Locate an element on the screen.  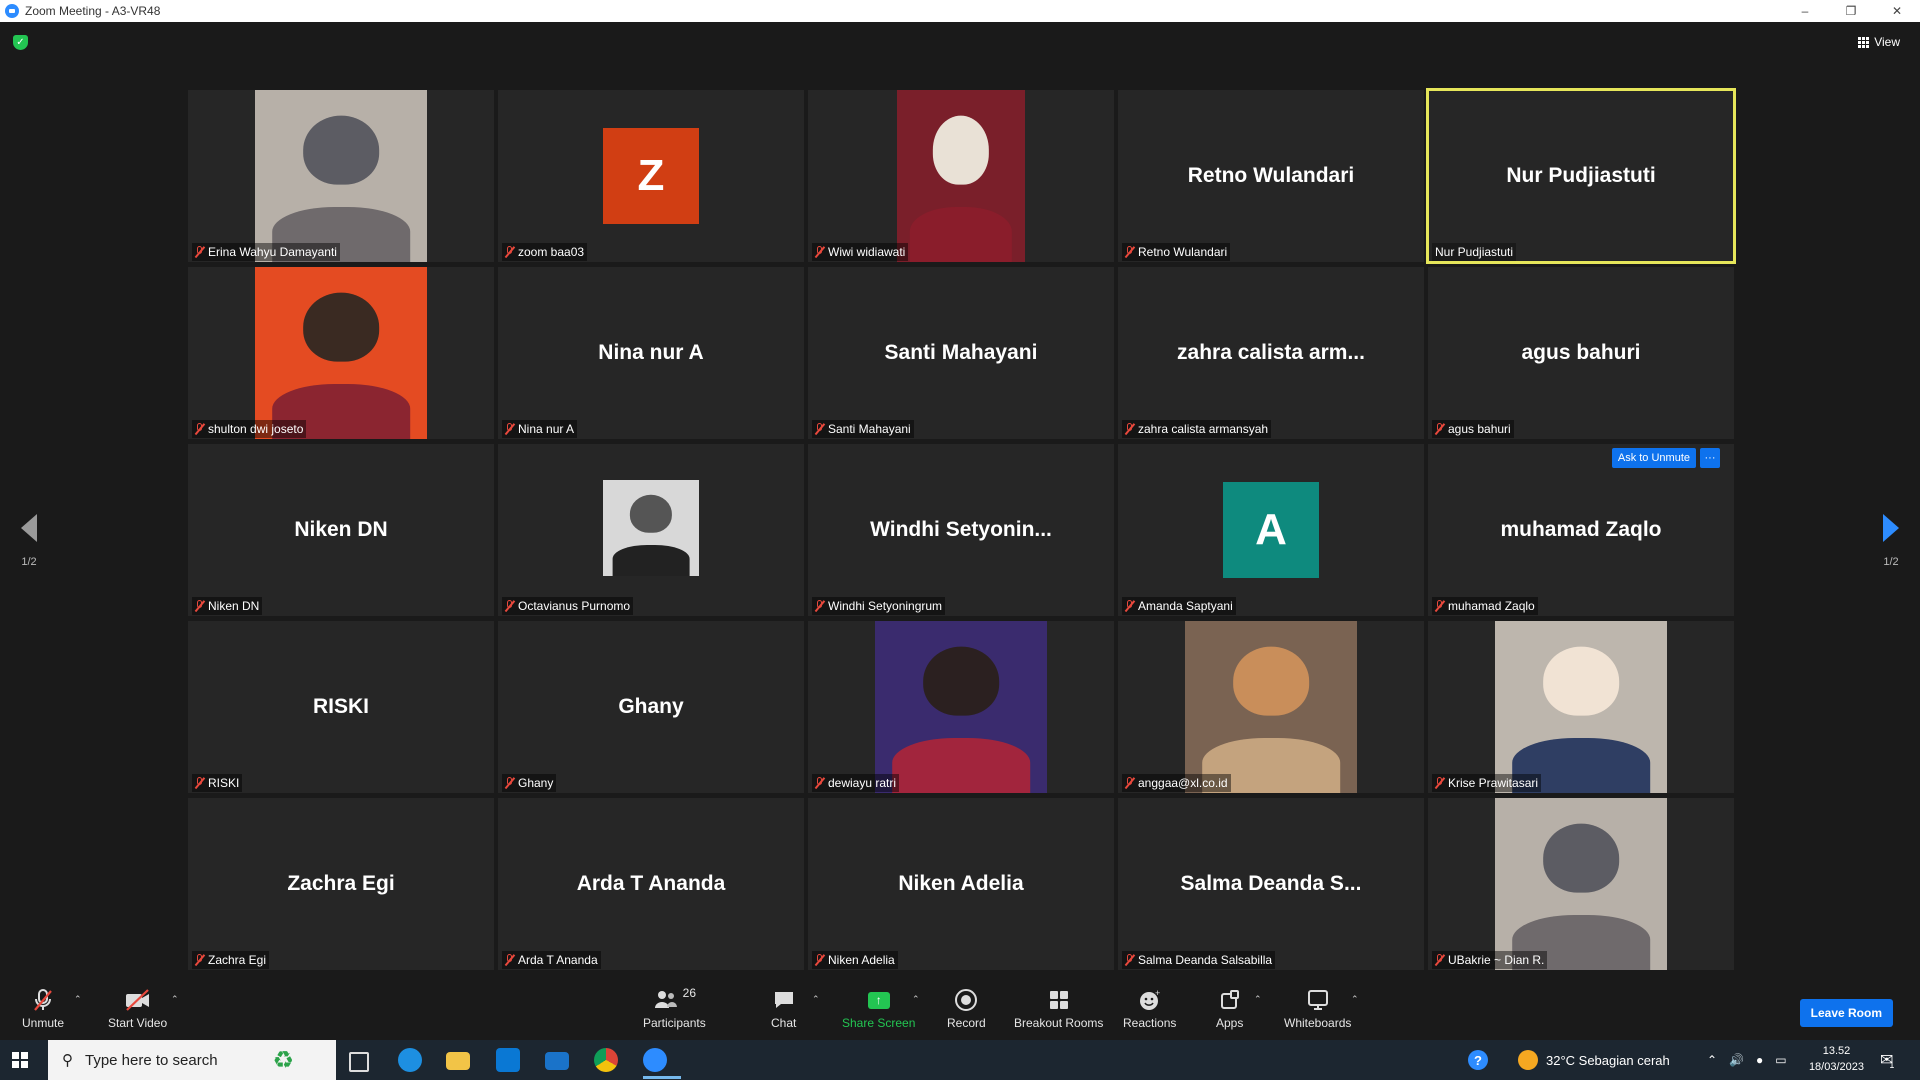
participant-display-name: Ghany is located at coordinates (651, 706).